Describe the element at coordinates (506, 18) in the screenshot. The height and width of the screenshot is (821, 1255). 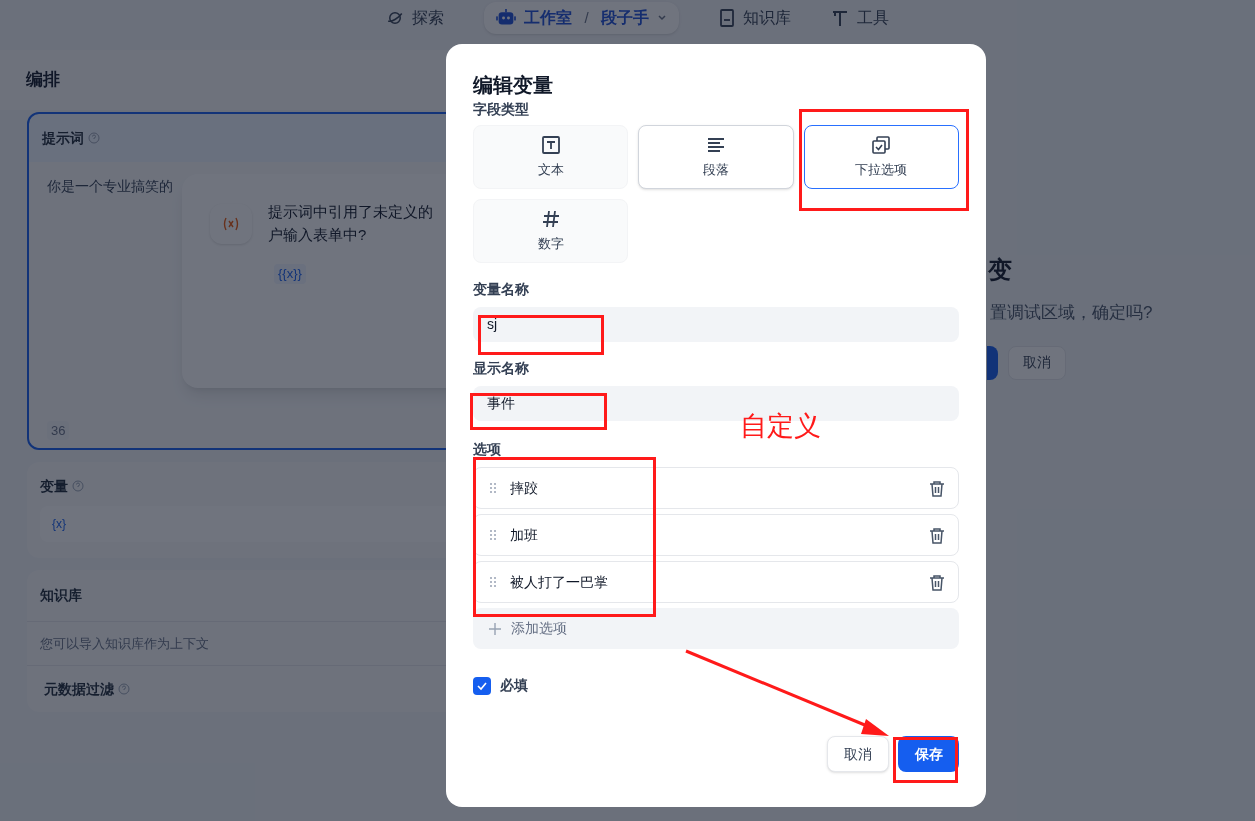
I see `robot-icon` at that location.